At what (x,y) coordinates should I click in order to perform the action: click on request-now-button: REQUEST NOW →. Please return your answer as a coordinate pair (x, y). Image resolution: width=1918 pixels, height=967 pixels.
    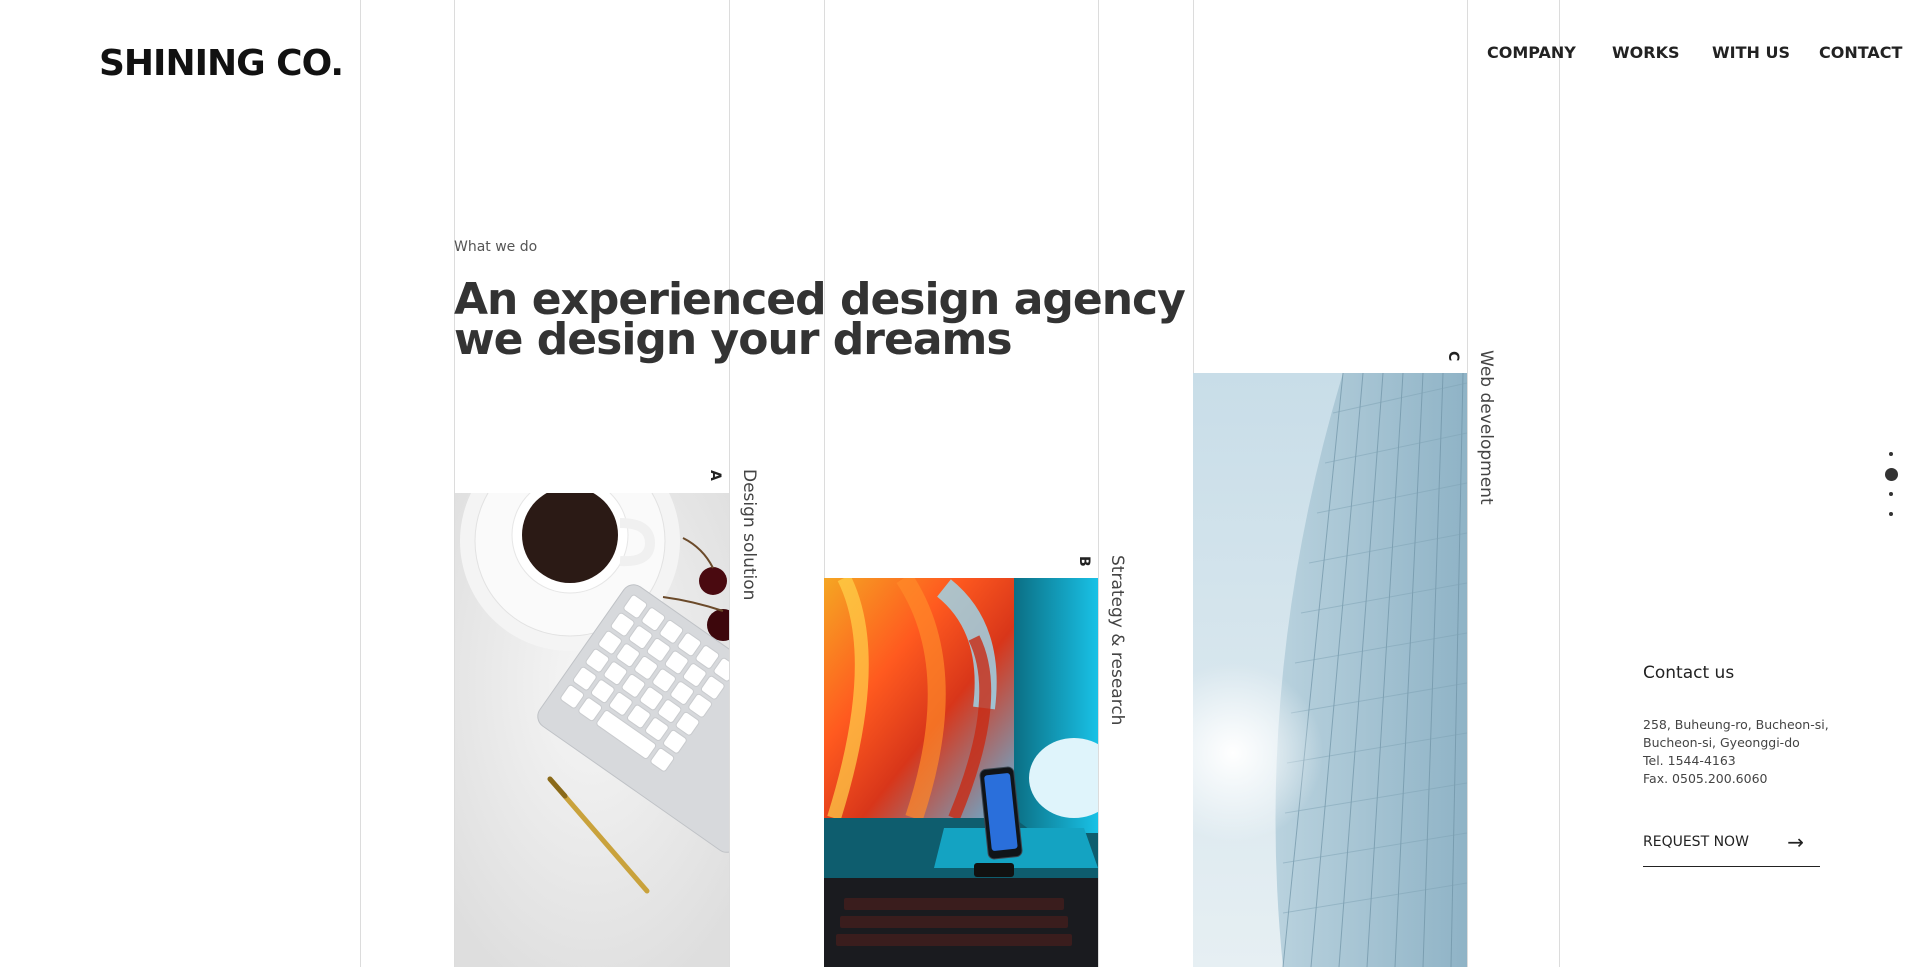
    Looking at the image, I should click on (1731, 849).